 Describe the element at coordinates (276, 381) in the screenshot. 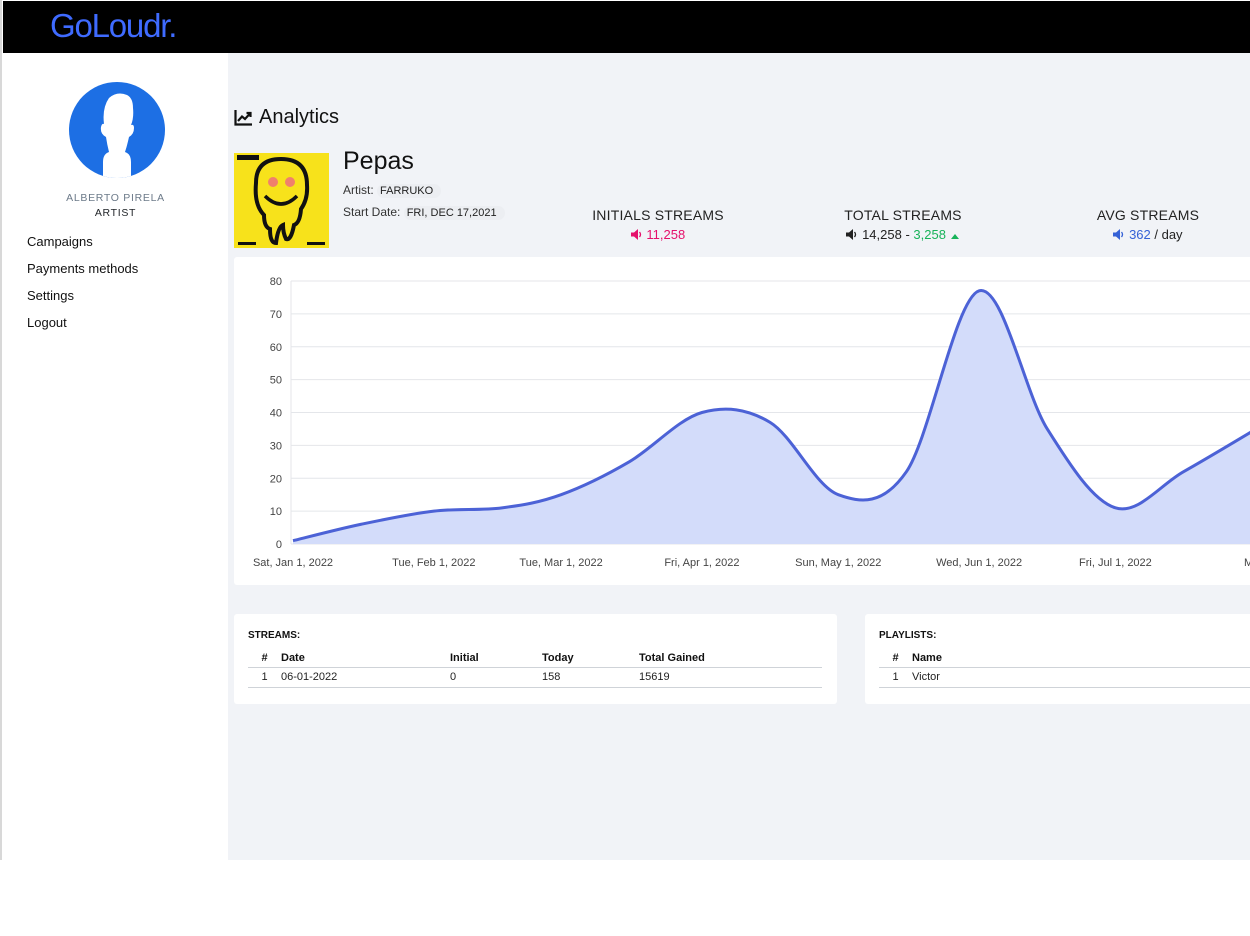

I see `y-tick-label: 50` at that location.